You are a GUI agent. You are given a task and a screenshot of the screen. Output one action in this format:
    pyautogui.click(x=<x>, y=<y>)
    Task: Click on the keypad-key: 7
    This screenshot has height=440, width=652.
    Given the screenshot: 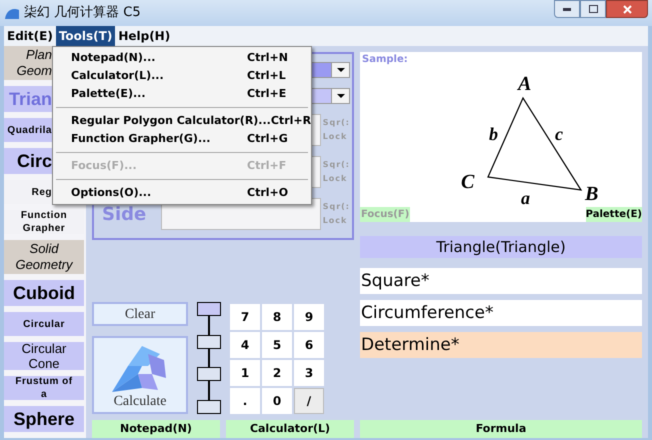 What is the action you would take?
    pyautogui.click(x=245, y=317)
    